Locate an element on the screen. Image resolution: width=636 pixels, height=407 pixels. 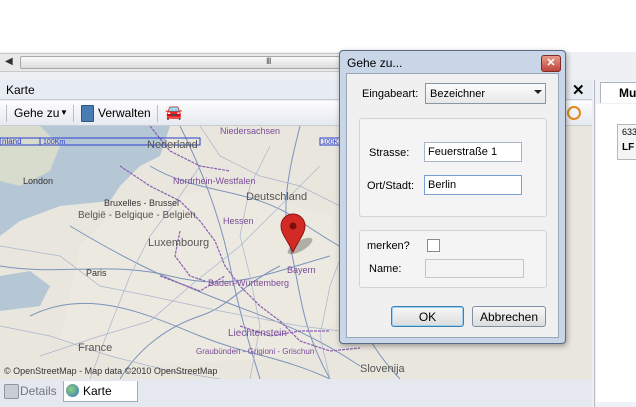
street-label: Strasse: is located at coordinates (389, 153).